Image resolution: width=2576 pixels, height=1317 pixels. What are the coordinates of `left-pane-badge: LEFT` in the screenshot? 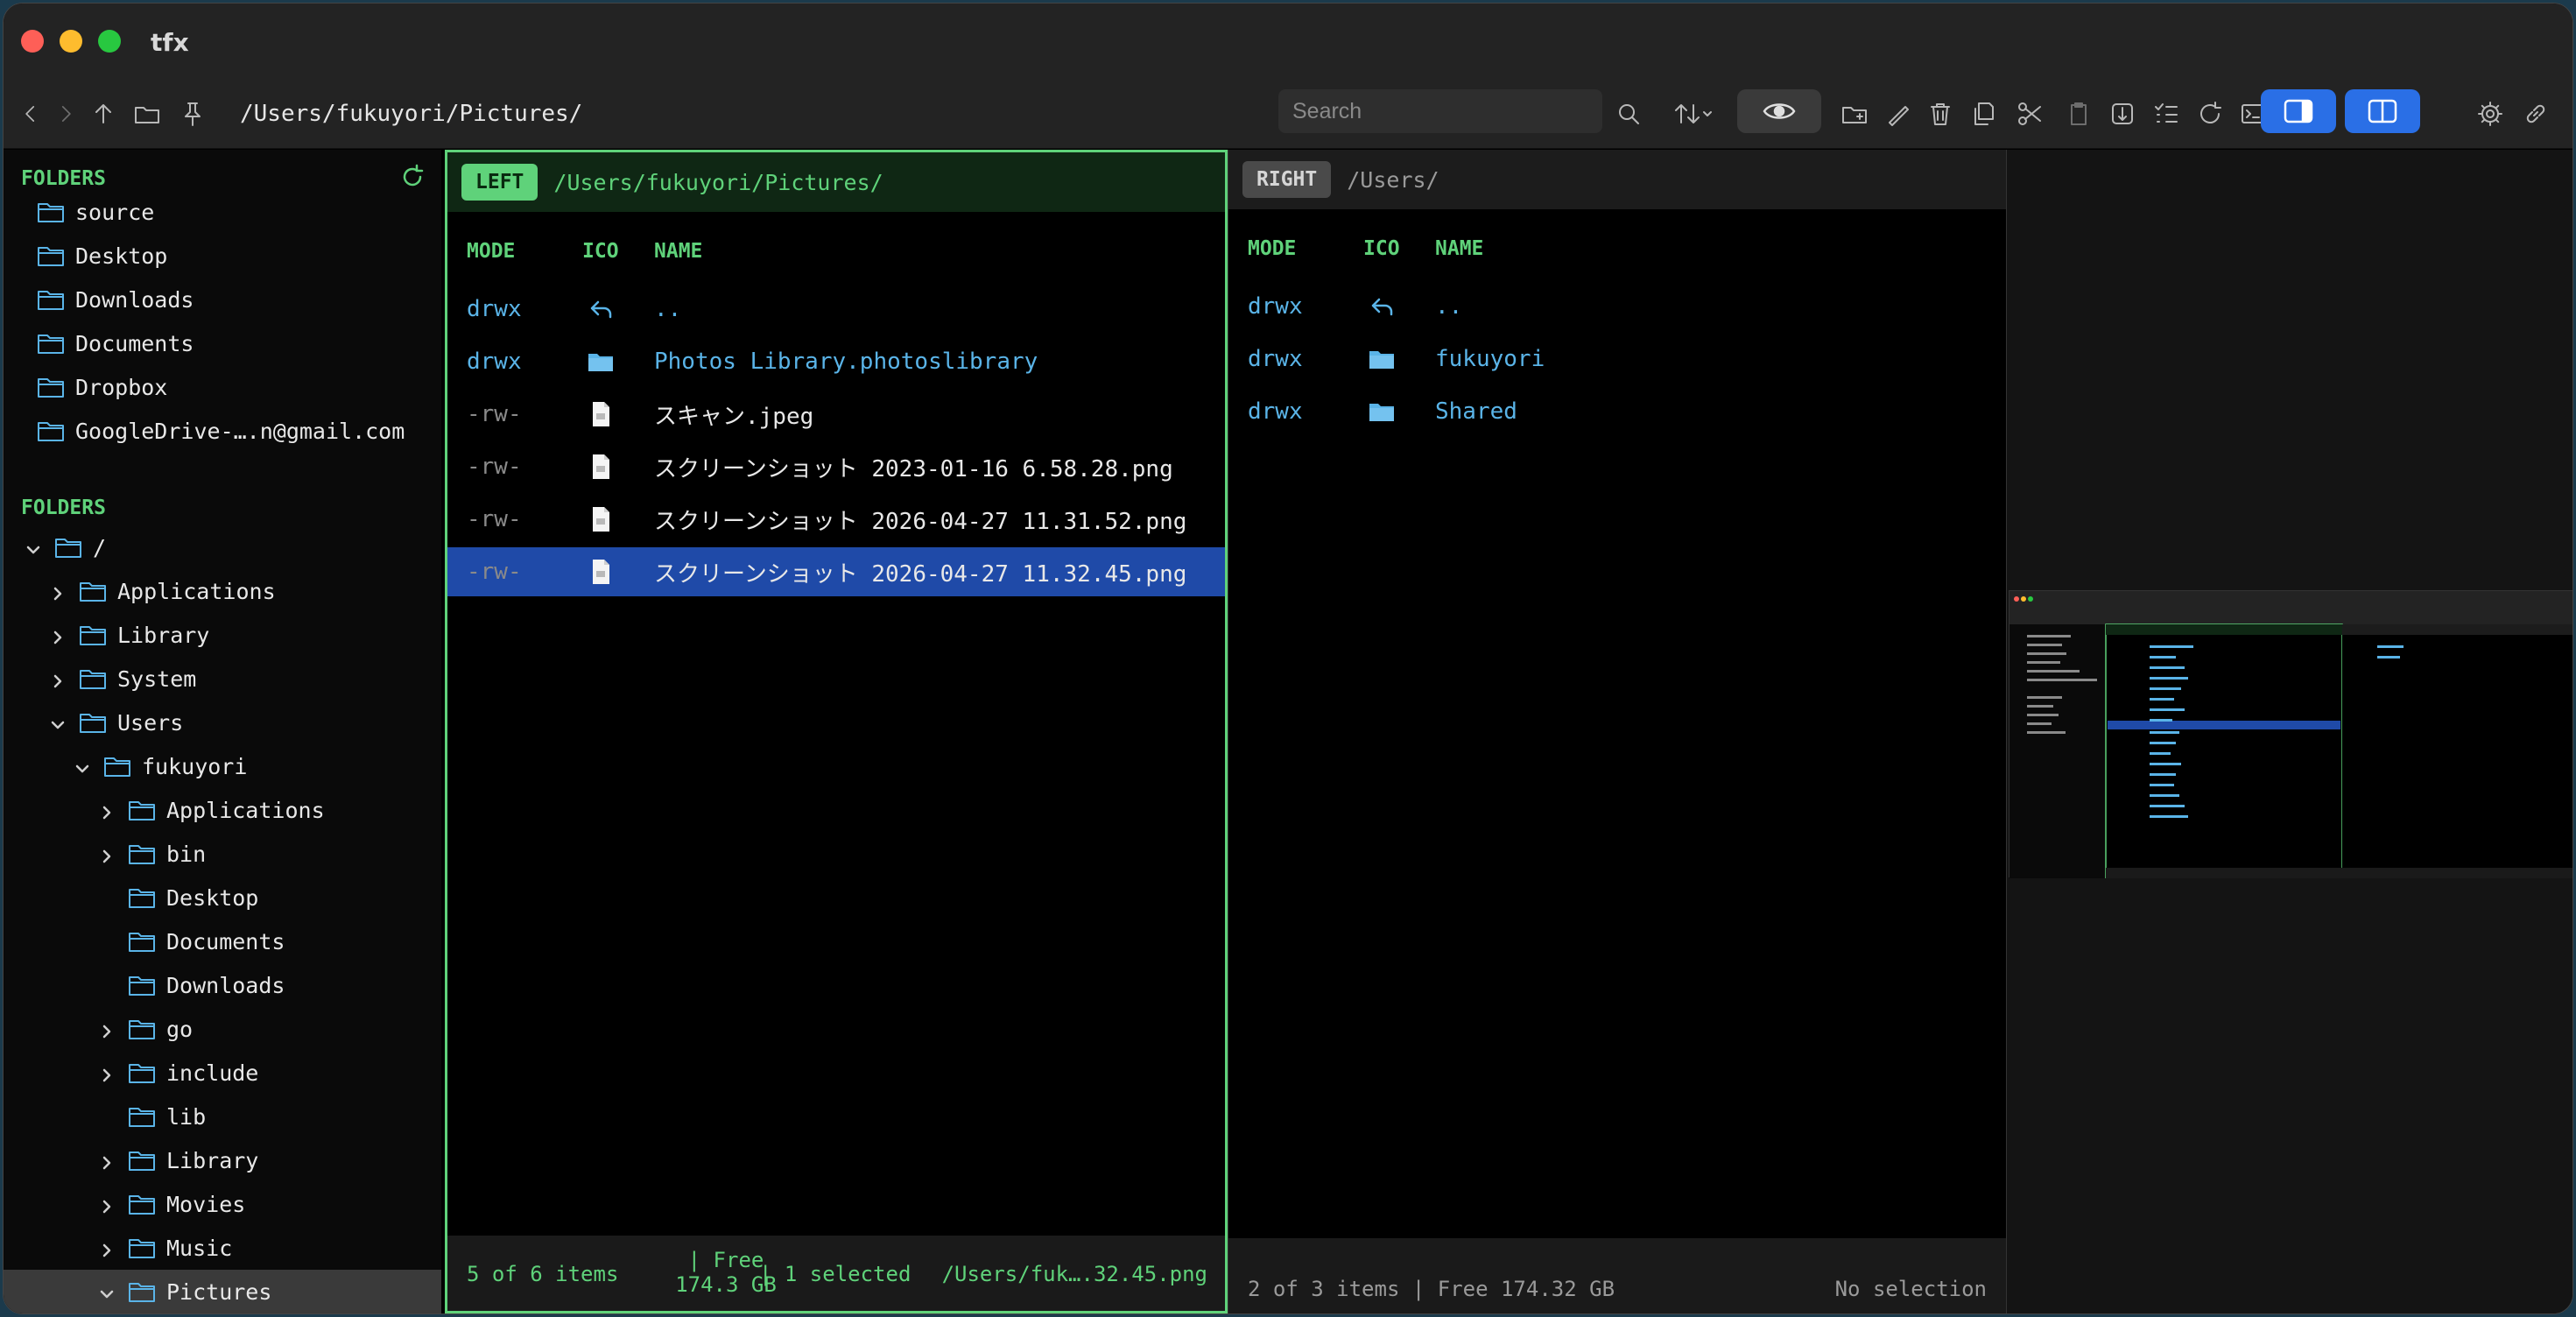 It's located at (499, 182).